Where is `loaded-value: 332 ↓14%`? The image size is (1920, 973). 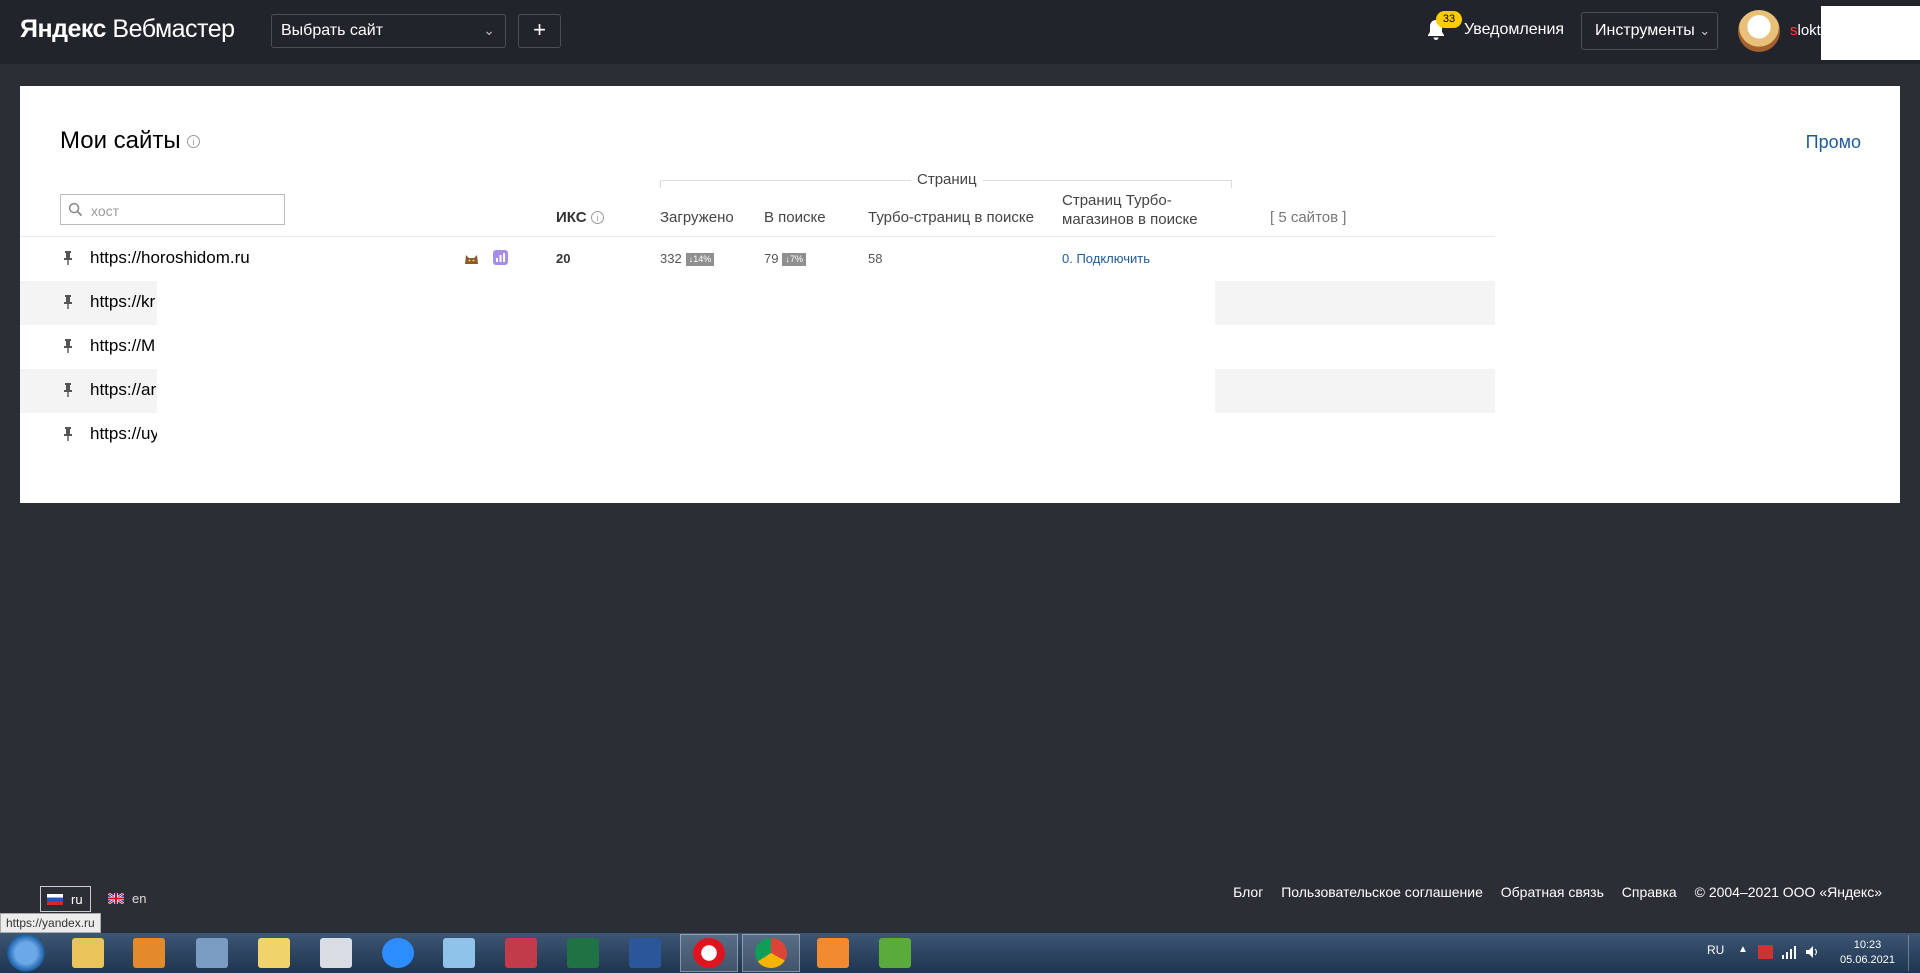
loaded-value: 332 ↓14% is located at coordinates (687, 258).